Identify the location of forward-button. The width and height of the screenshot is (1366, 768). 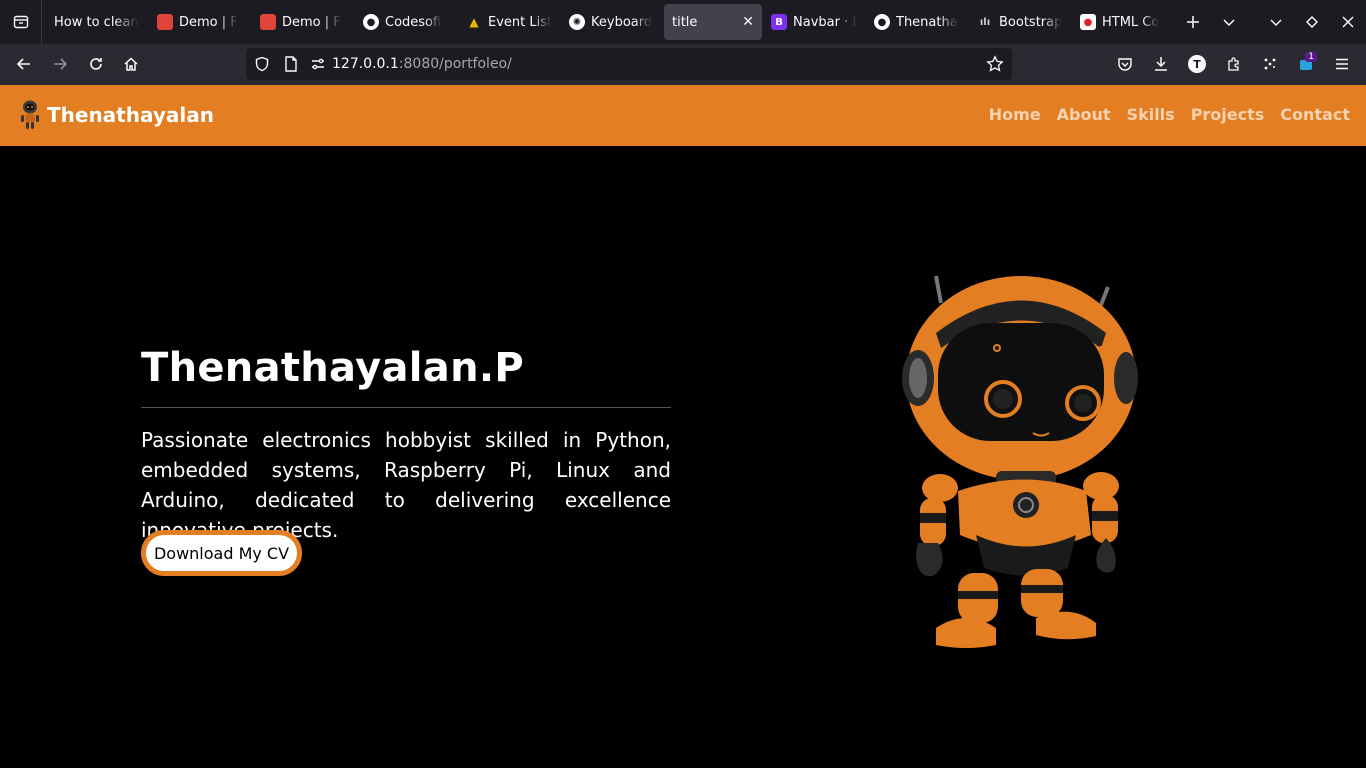
(60, 64).